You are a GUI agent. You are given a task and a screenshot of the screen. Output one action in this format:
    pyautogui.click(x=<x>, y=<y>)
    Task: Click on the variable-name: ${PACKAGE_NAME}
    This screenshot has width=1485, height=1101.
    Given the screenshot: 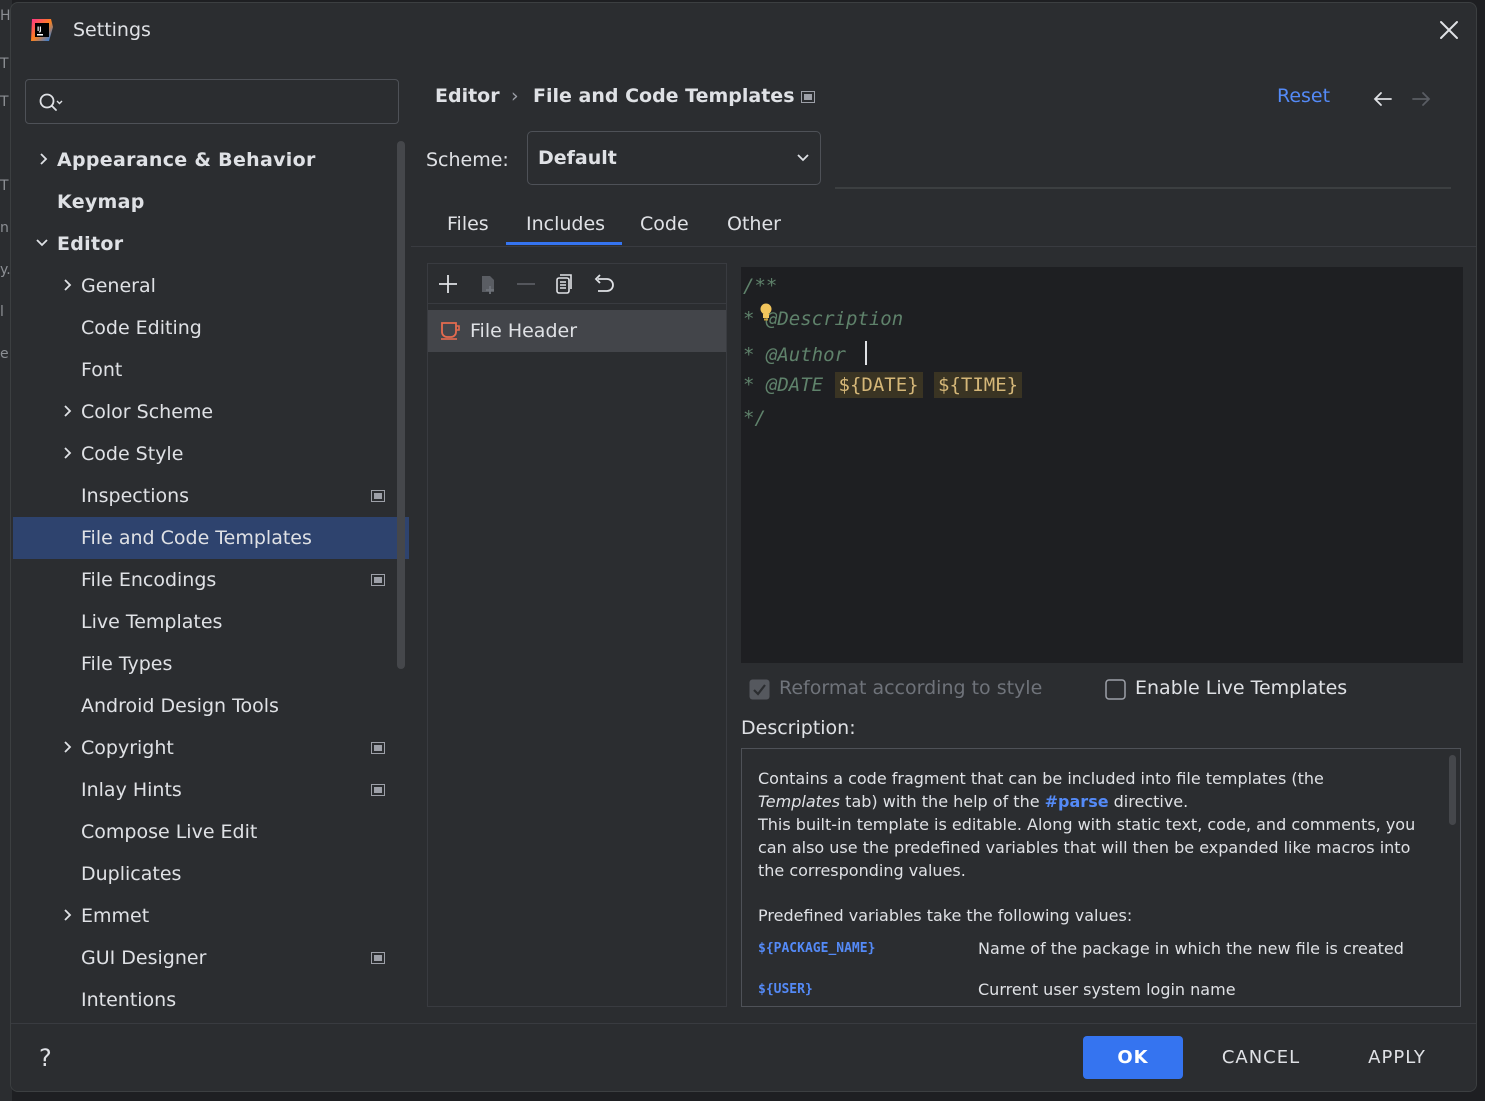 What is the action you would take?
    pyautogui.click(x=817, y=948)
    